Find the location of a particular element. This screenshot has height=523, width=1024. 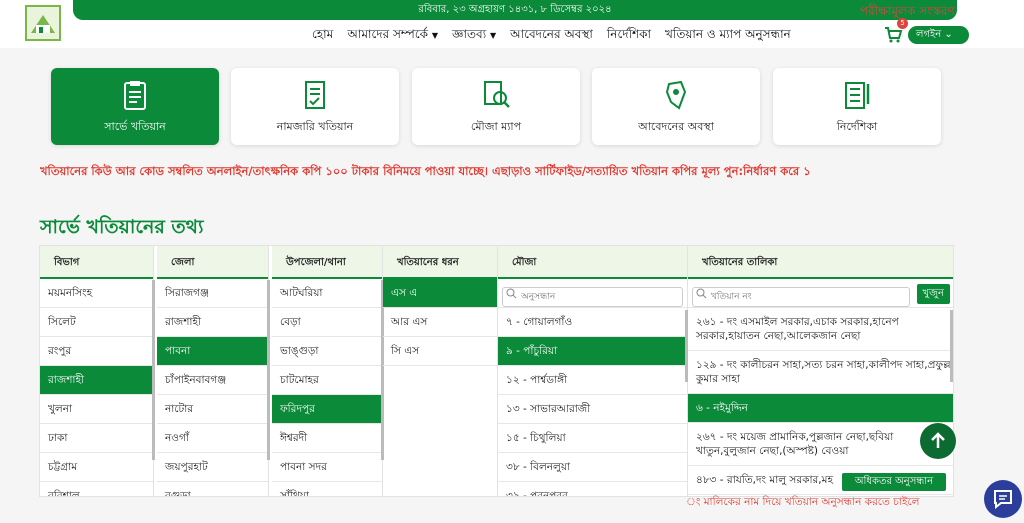

chat-icon is located at coordinates (1003, 500).